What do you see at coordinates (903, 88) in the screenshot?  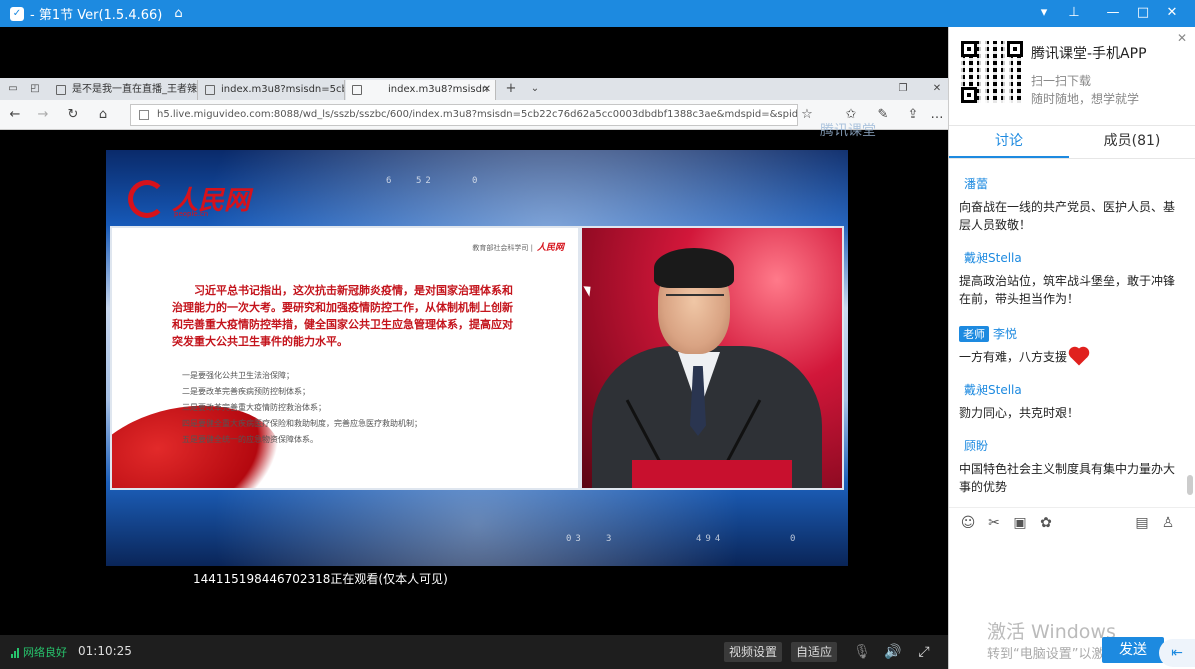 I see `browser-restore-icon: ❐` at bounding box center [903, 88].